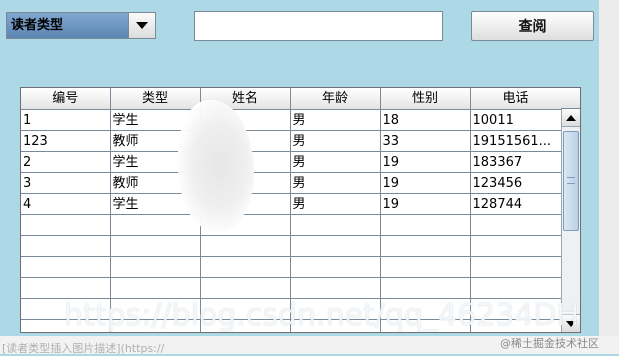  I want to click on table-row: 2 学生男 19 183367, so click(291, 162).